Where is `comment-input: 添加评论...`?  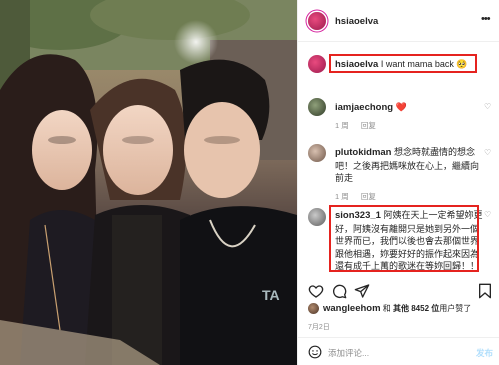
comment-input: 添加评论... is located at coordinates (348, 353).